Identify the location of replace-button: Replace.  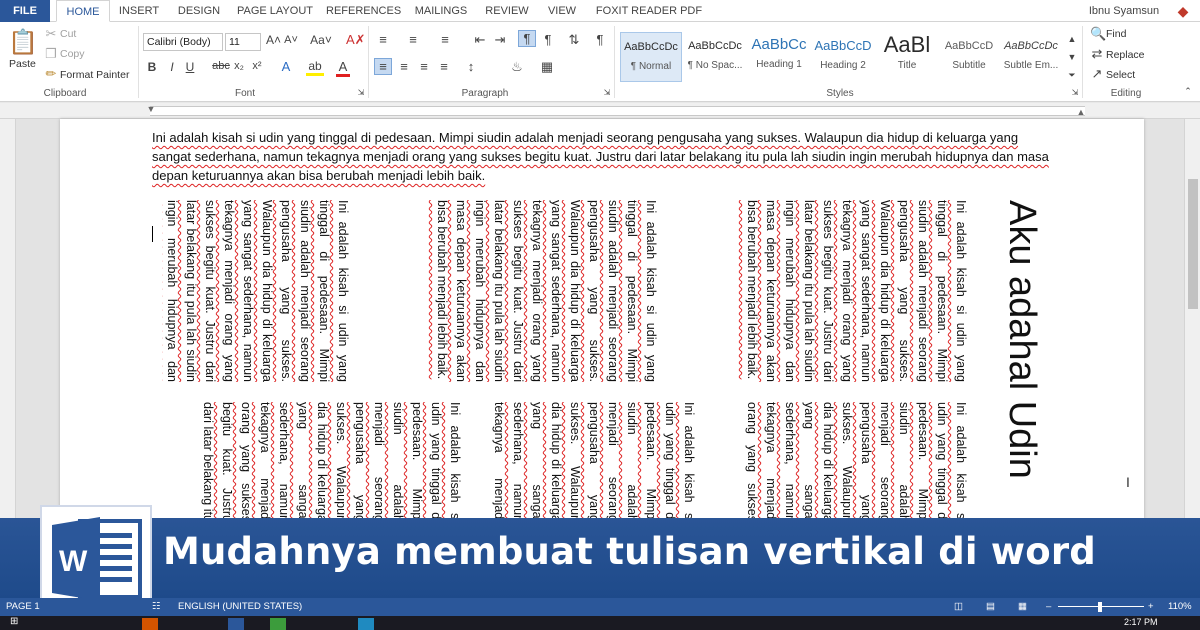
(1125, 55).